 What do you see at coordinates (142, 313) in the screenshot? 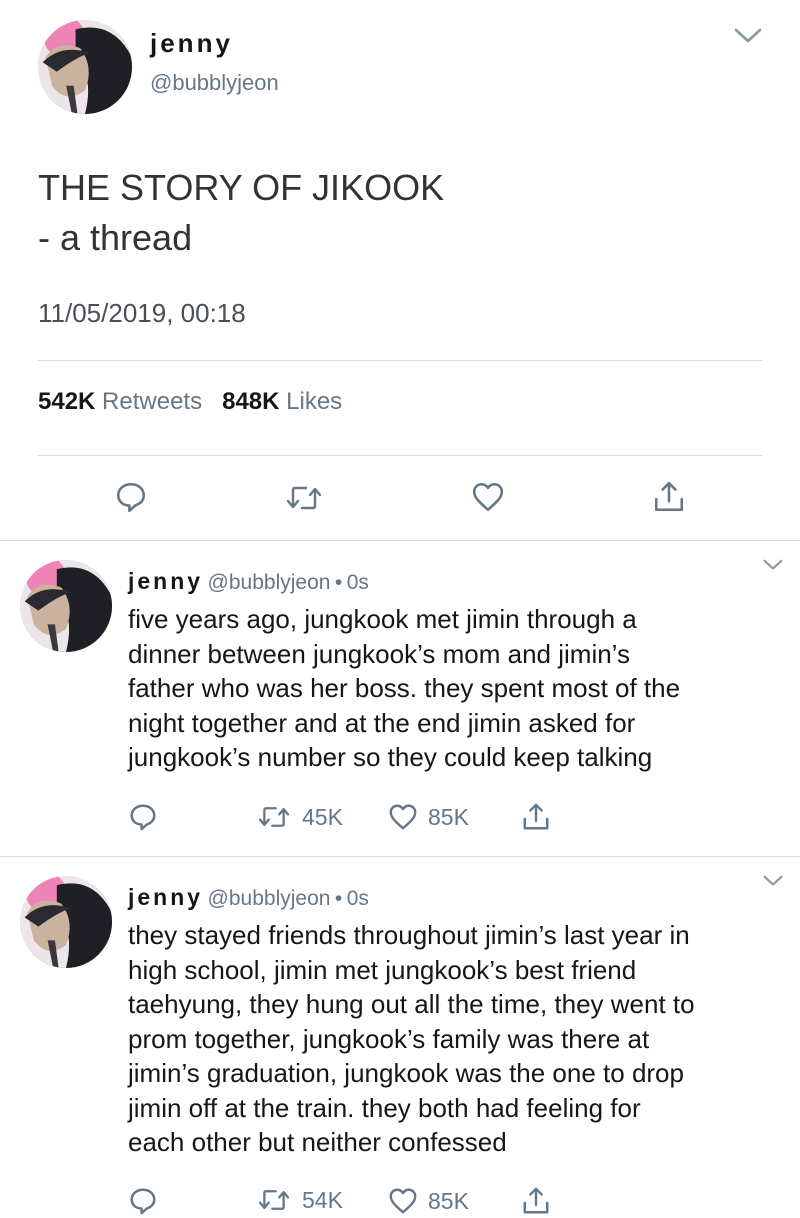
I see `tweet-timestamp: 11/05/2019, 00:18` at bounding box center [142, 313].